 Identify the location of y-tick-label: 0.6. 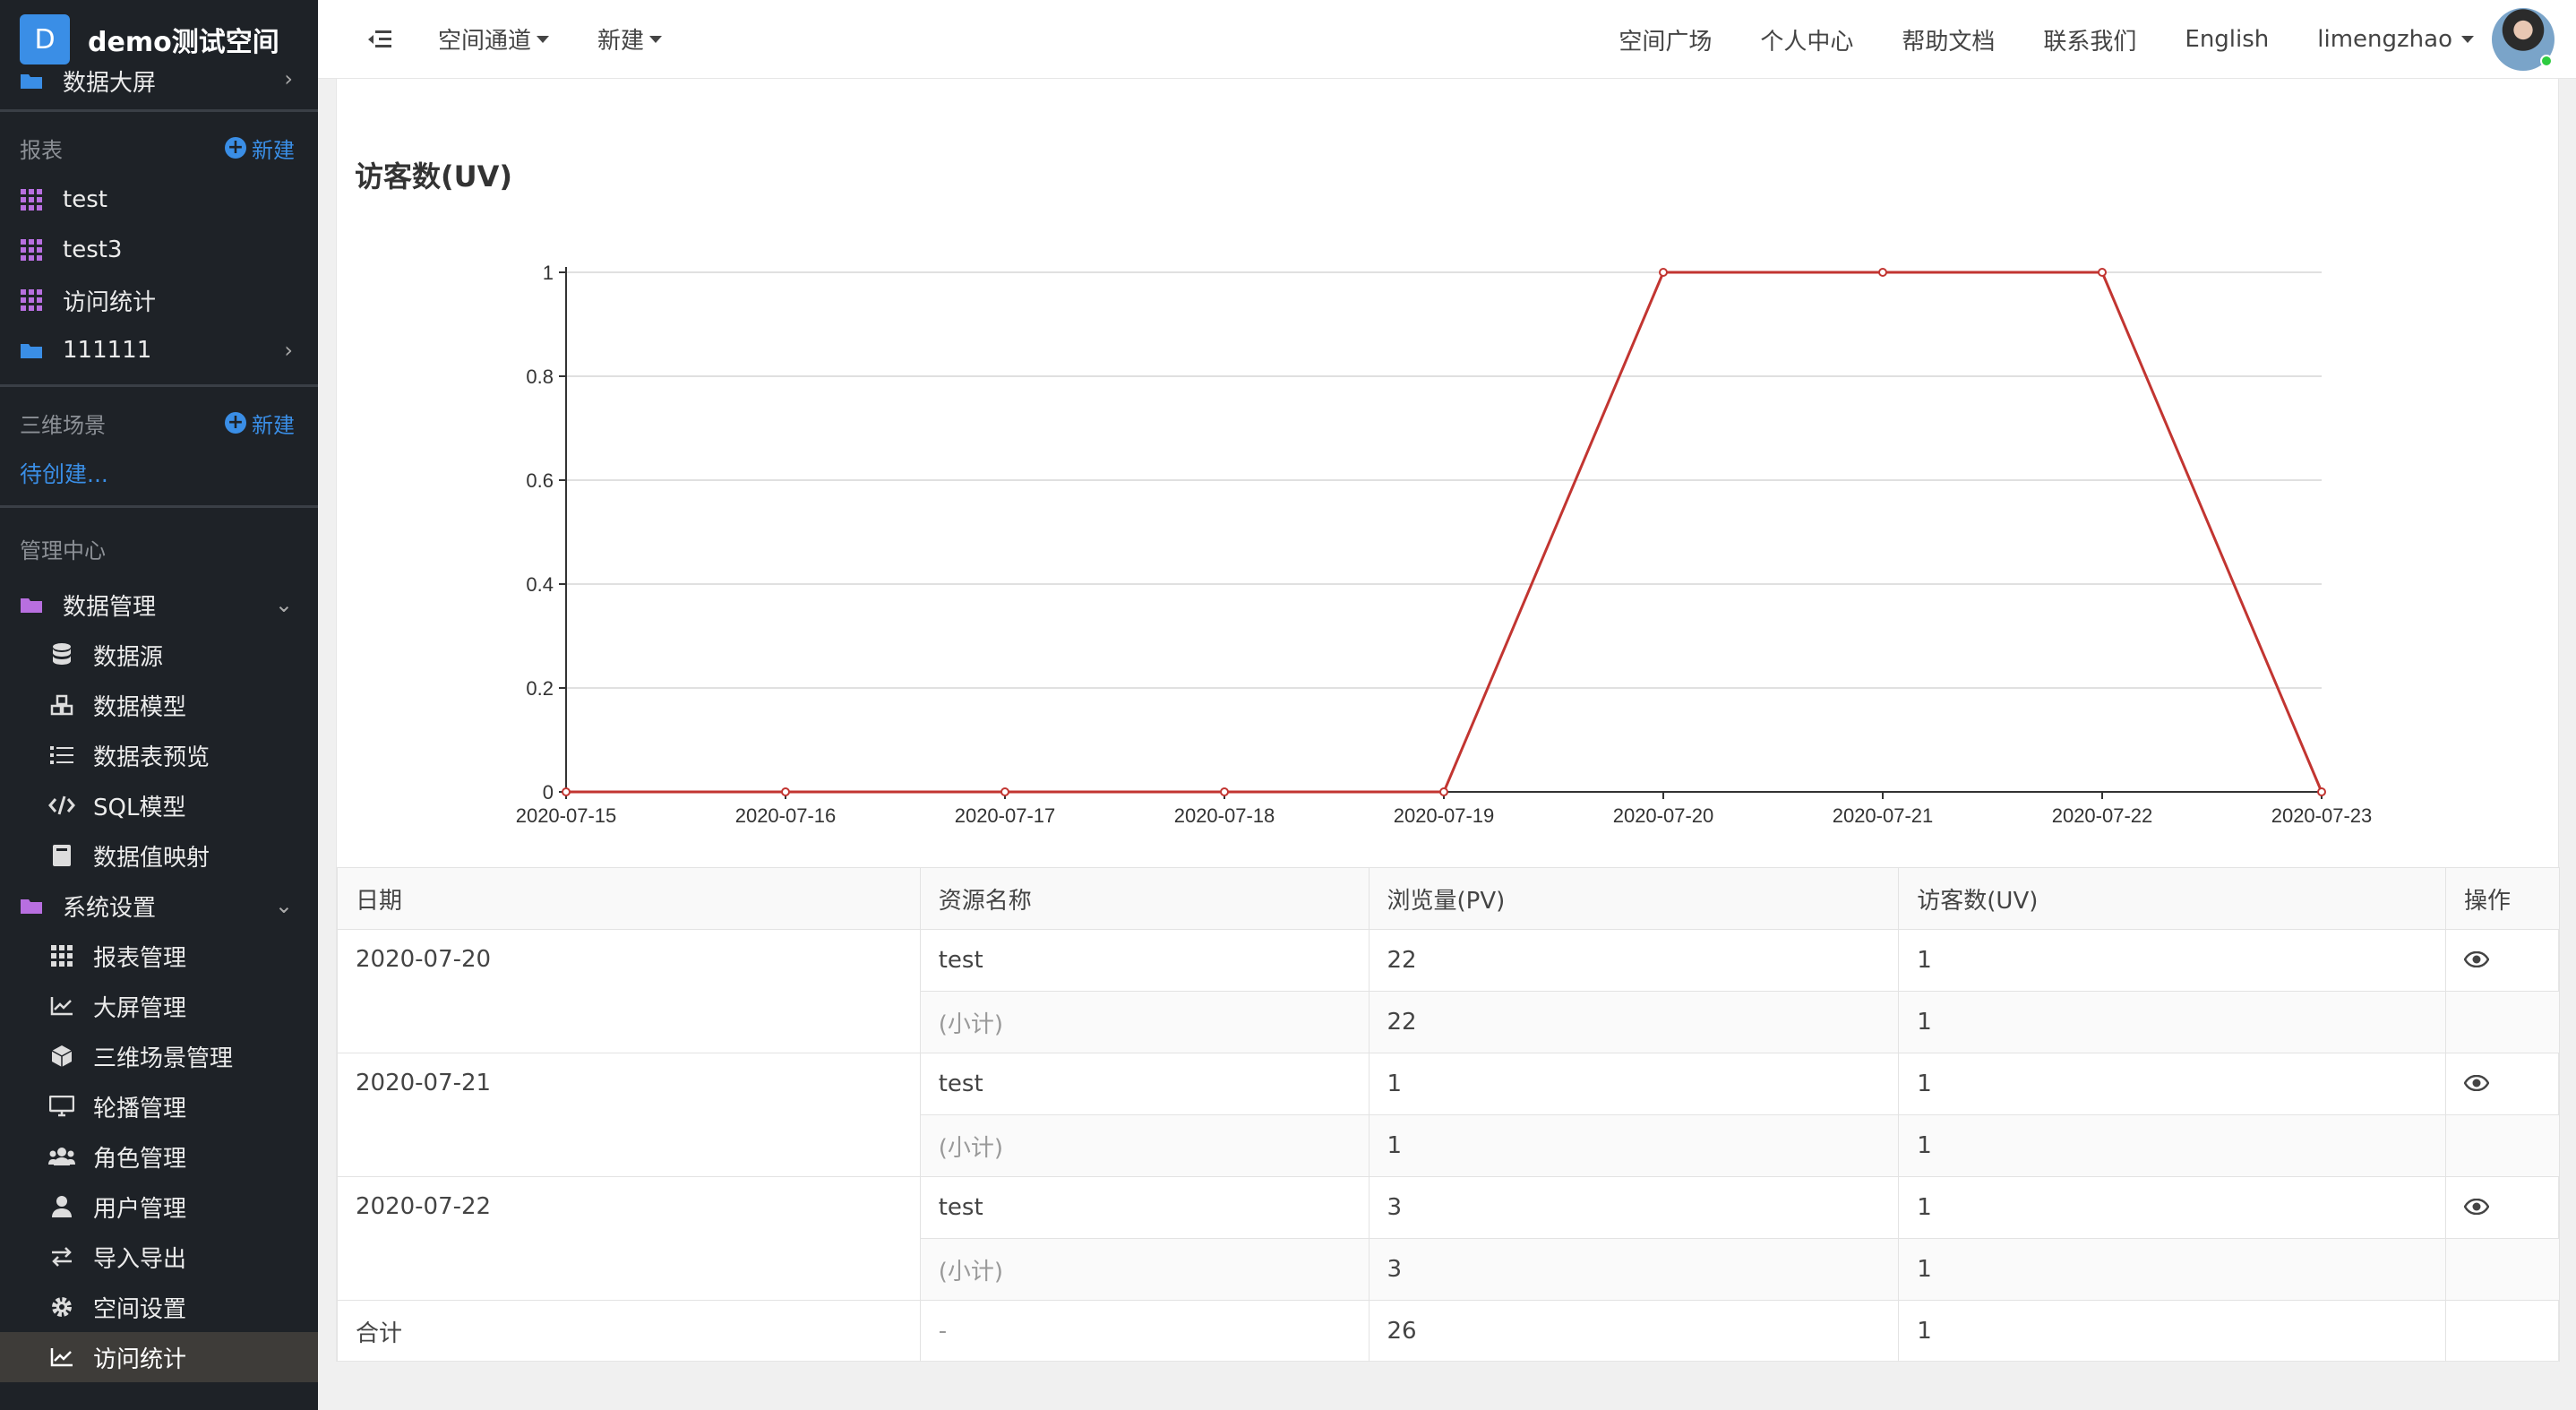
(540, 480).